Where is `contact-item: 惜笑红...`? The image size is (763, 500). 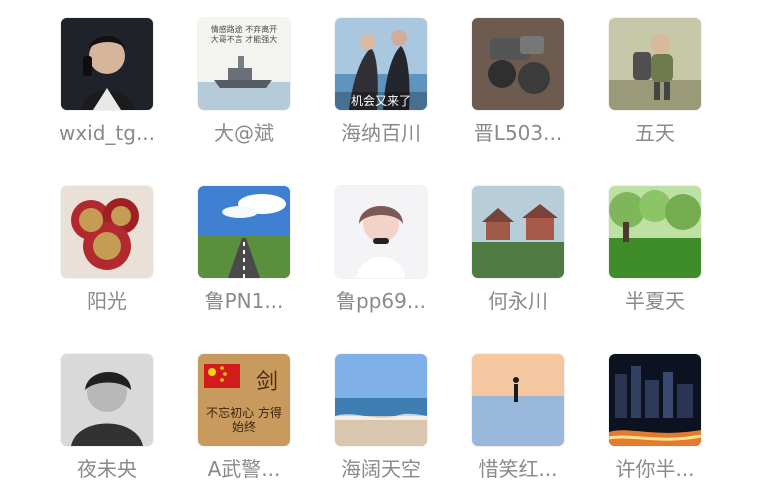
contact-item: 惜笑红... is located at coordinates (516, 427).